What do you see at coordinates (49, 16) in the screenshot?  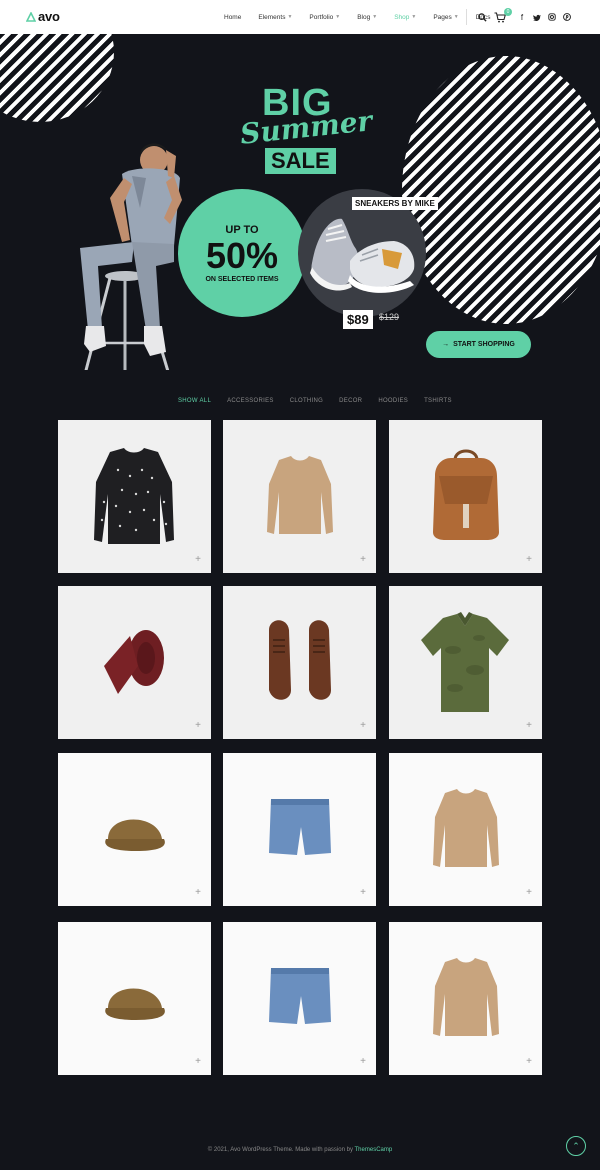 I see `logo-text: avo` at bounding box center [49, 16].